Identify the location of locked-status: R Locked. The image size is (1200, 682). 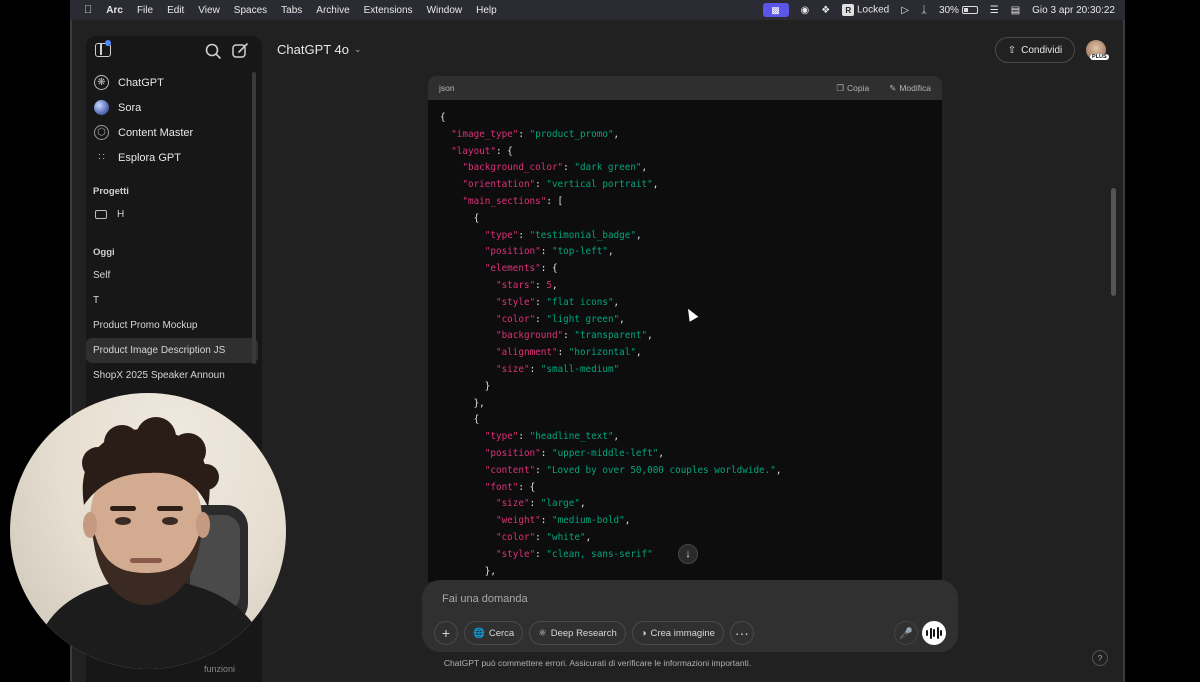
(865, 10).